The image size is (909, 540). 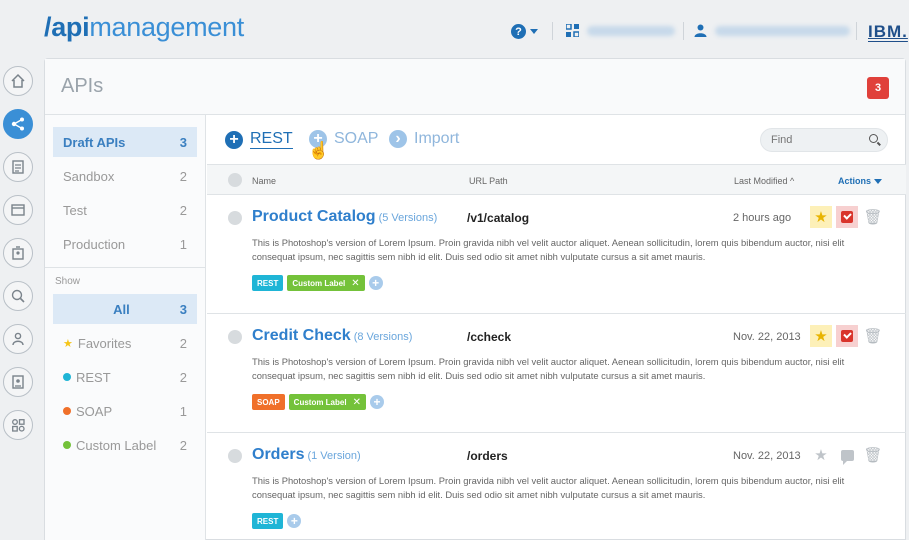 I want to click on filter-all: All 3, so click(x=125, y=309).